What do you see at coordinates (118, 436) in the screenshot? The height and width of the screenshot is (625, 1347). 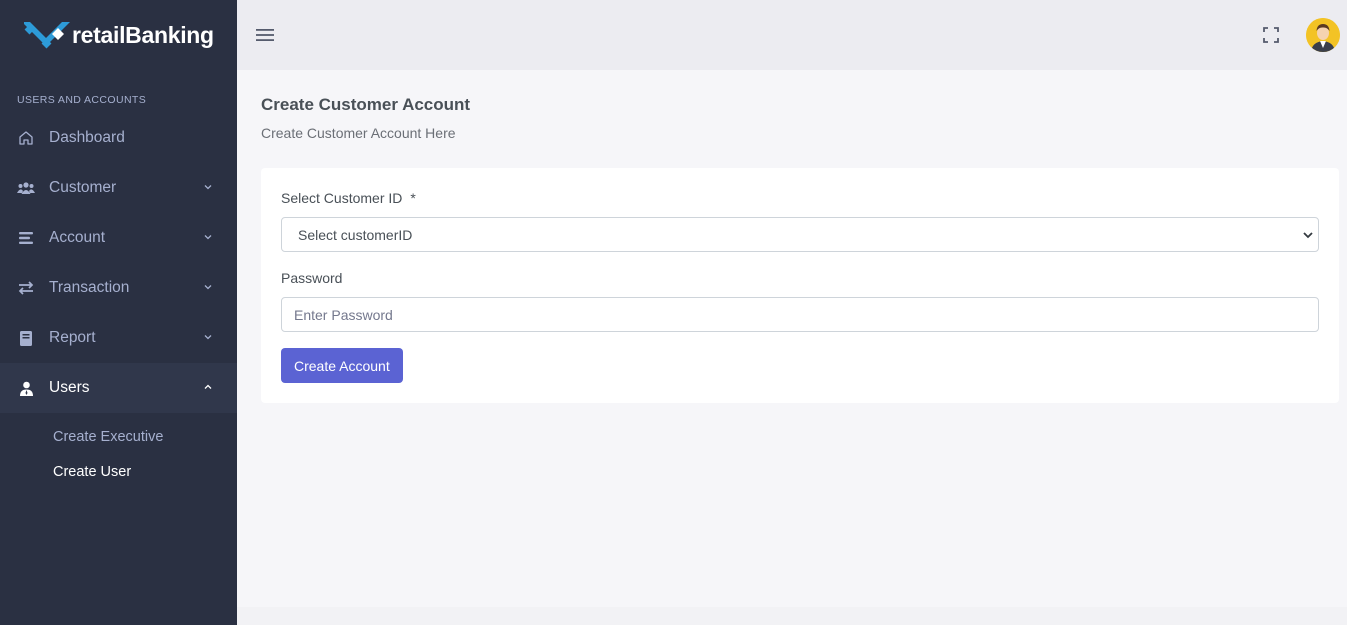 I see `submenu-item-create-executive: Create Executive` at bounding box center [118, 436].